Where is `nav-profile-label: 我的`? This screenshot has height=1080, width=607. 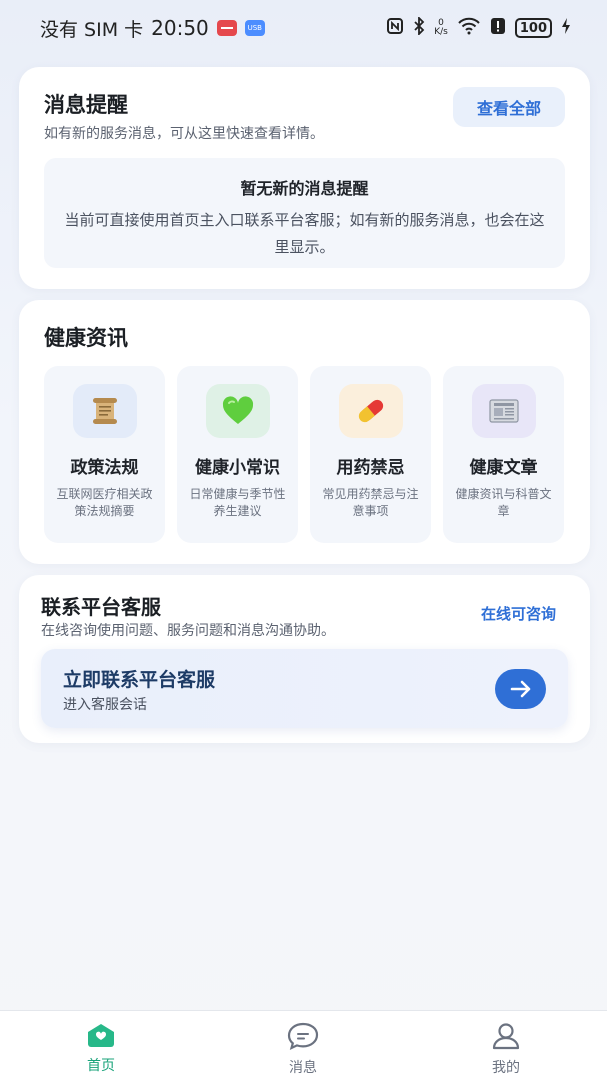
nav-profile-label: 我的 is located at coordinates (506, 1068).